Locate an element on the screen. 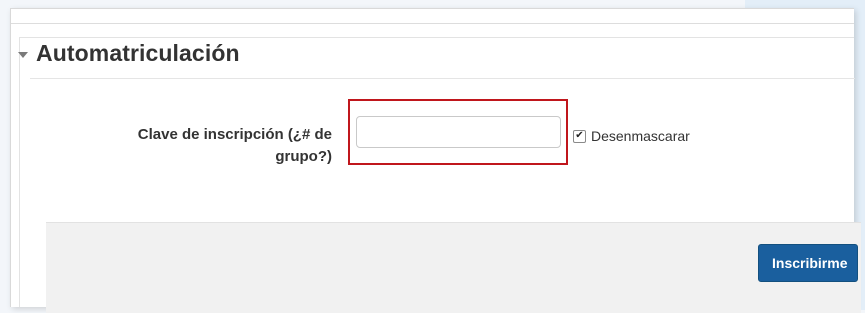 The height and width of the screenshot is (313, 865). enrolment-key-label-line1: Clave de inscripción (¿# de is located at coordinates (234, 134).